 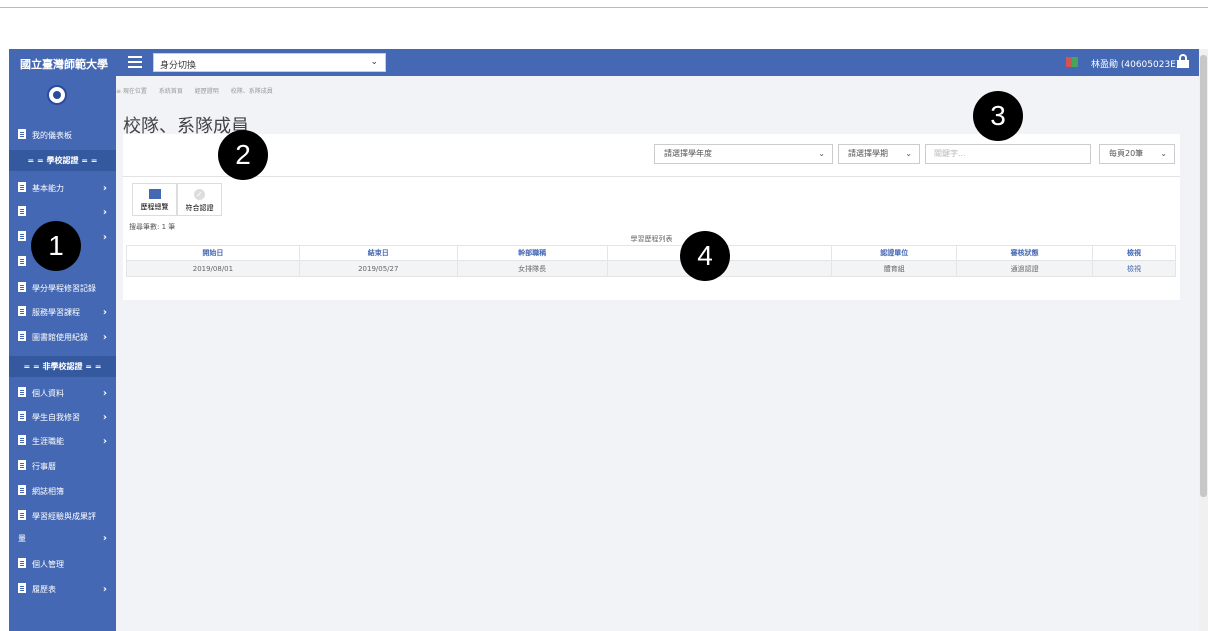 What do you see at coordinates (743, 154) in the screenshot?
I see `academic-year-select: 請選擇學年度 ⌄` at bounding box center [743, 154].